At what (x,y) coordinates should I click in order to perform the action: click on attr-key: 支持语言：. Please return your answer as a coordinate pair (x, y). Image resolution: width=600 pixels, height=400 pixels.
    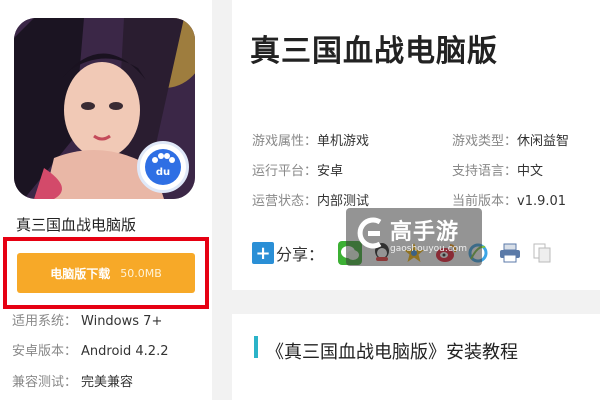
    Looking at the image, I should click on (485, 171).